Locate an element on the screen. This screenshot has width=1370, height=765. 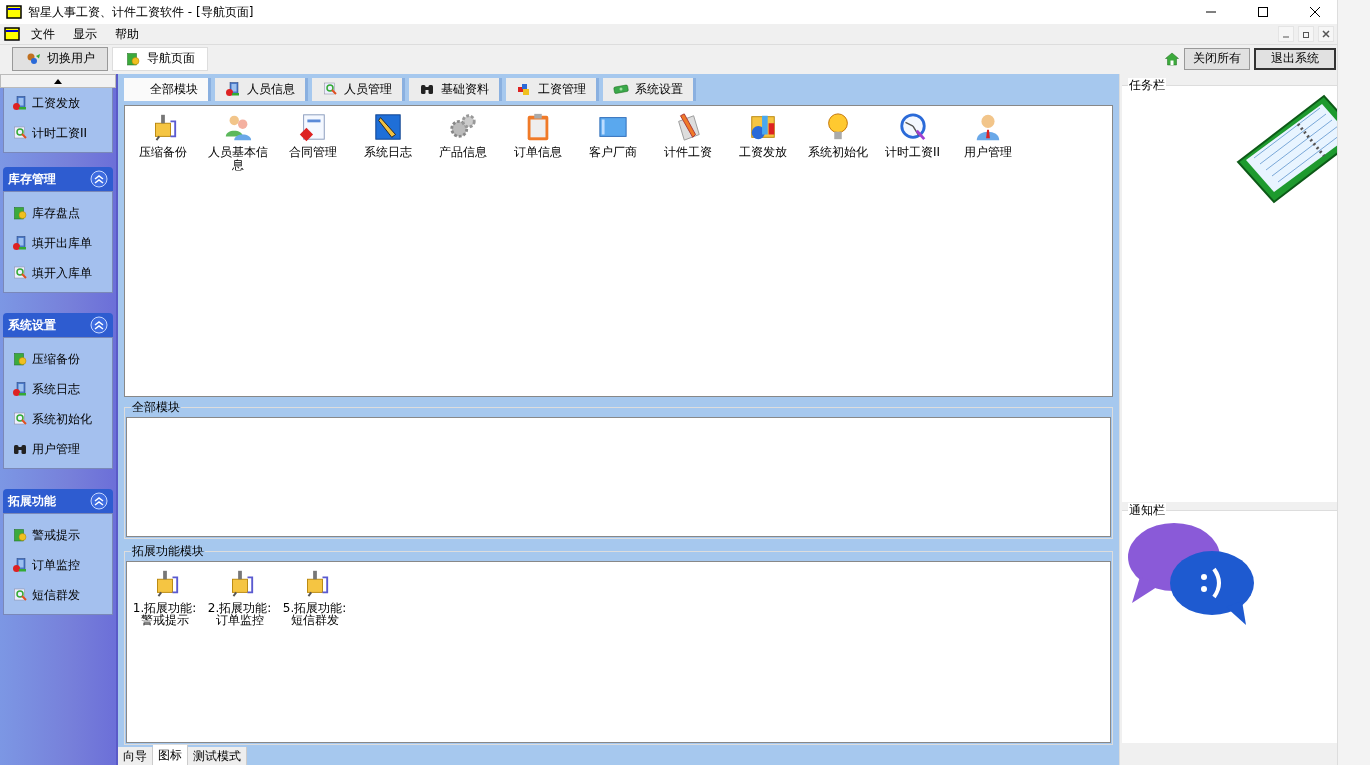
view-tab: 测试模式 is located at coordinates (217, 756).